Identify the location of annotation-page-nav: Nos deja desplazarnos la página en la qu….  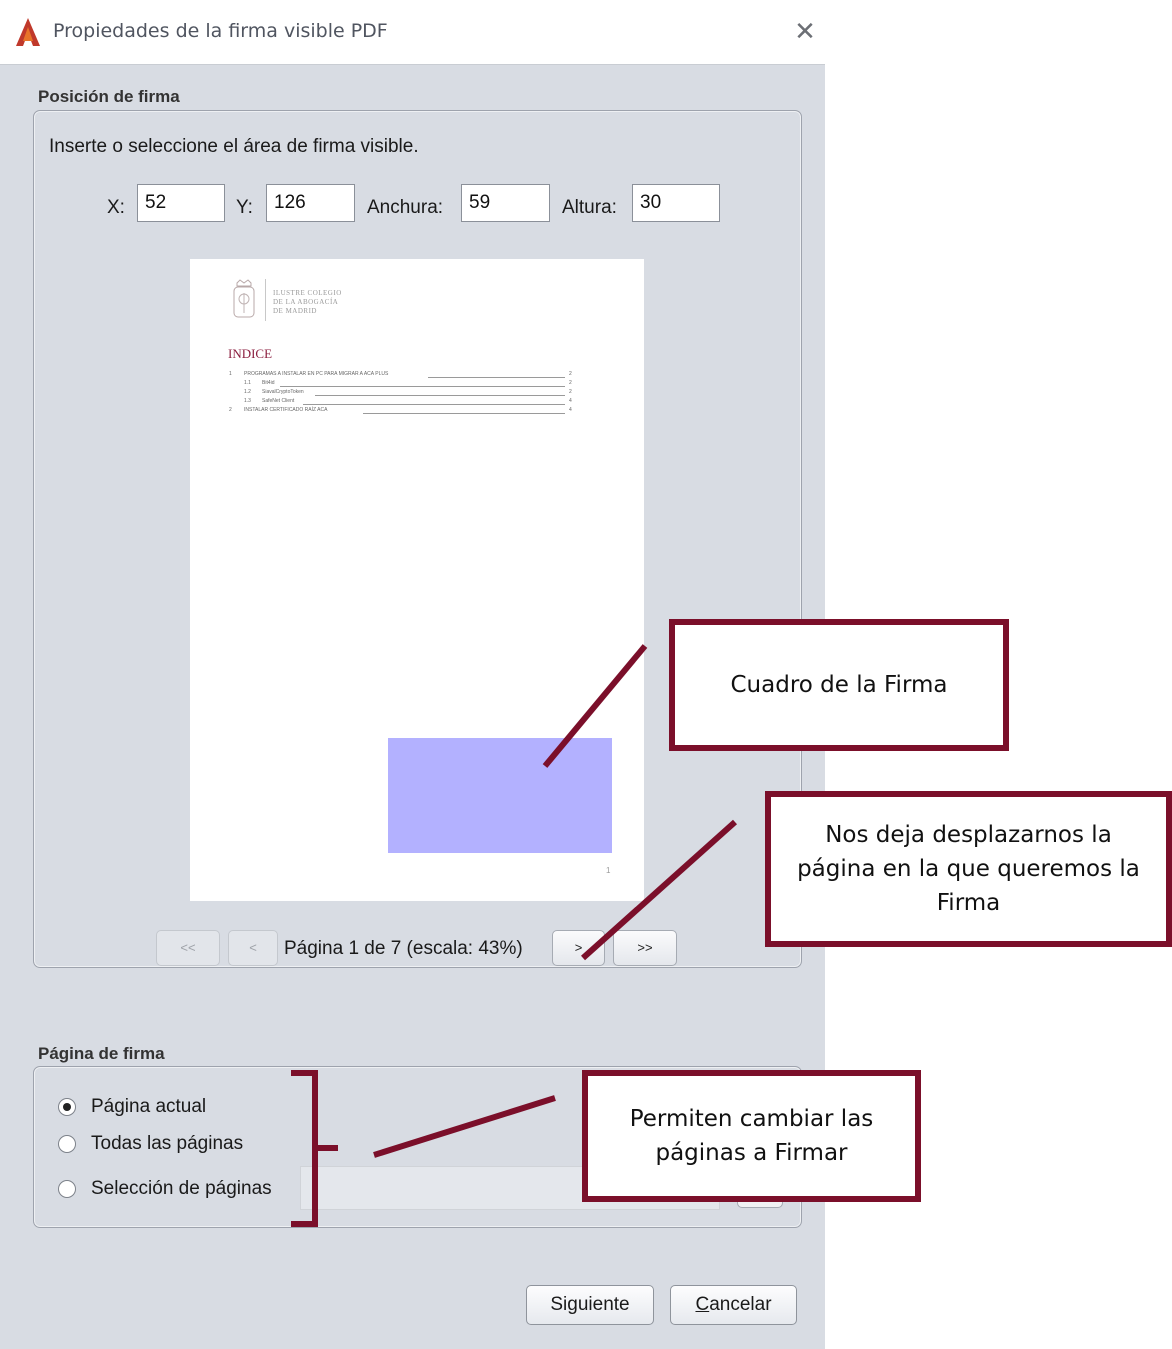
(968, 869).